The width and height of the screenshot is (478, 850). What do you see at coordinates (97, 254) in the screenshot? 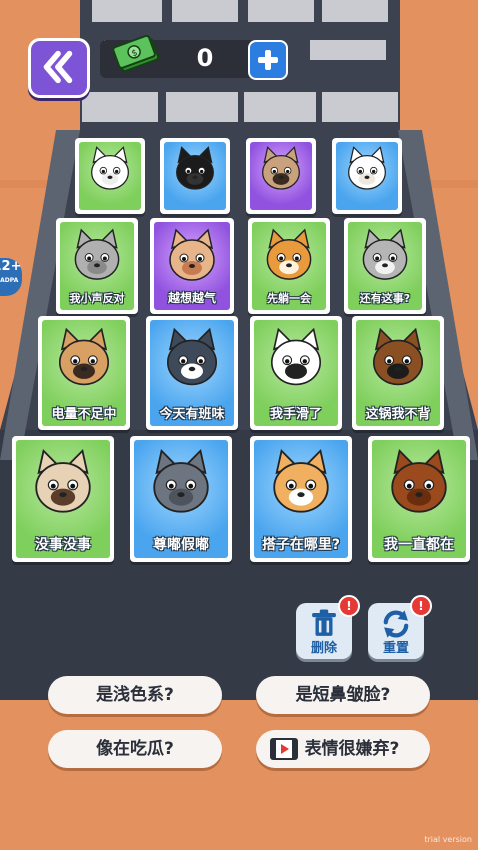
I see `gray-cat-face-icon` at bounding box center [97, 254].